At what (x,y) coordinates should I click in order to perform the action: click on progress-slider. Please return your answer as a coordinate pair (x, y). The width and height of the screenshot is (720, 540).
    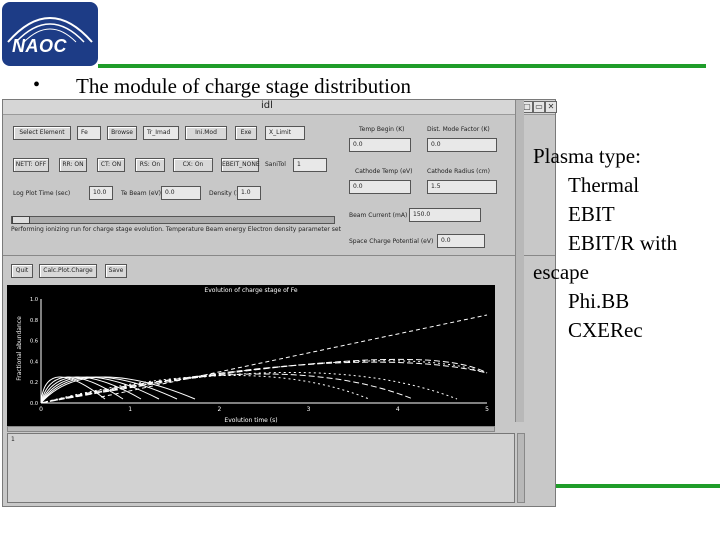
    Looking at the image, I should click on (173, 220).